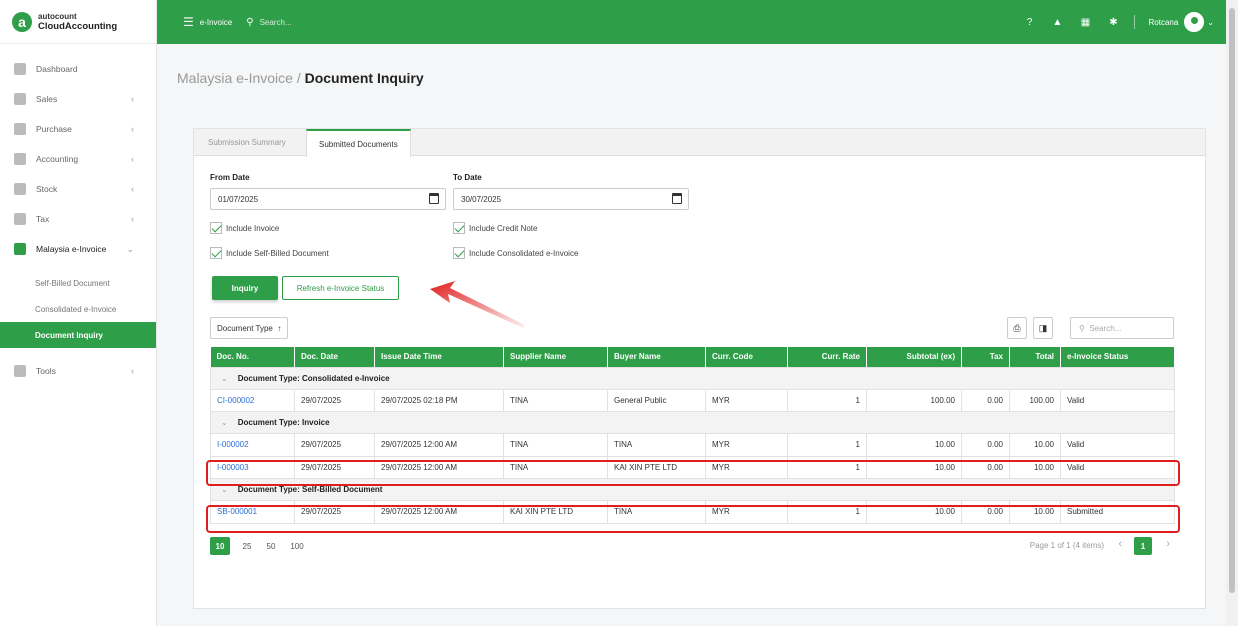 Image resolution: width=1238 pixels, height=626 pixels. I want to click on logo: a autocount CloudAccounting, so click(78, 22).